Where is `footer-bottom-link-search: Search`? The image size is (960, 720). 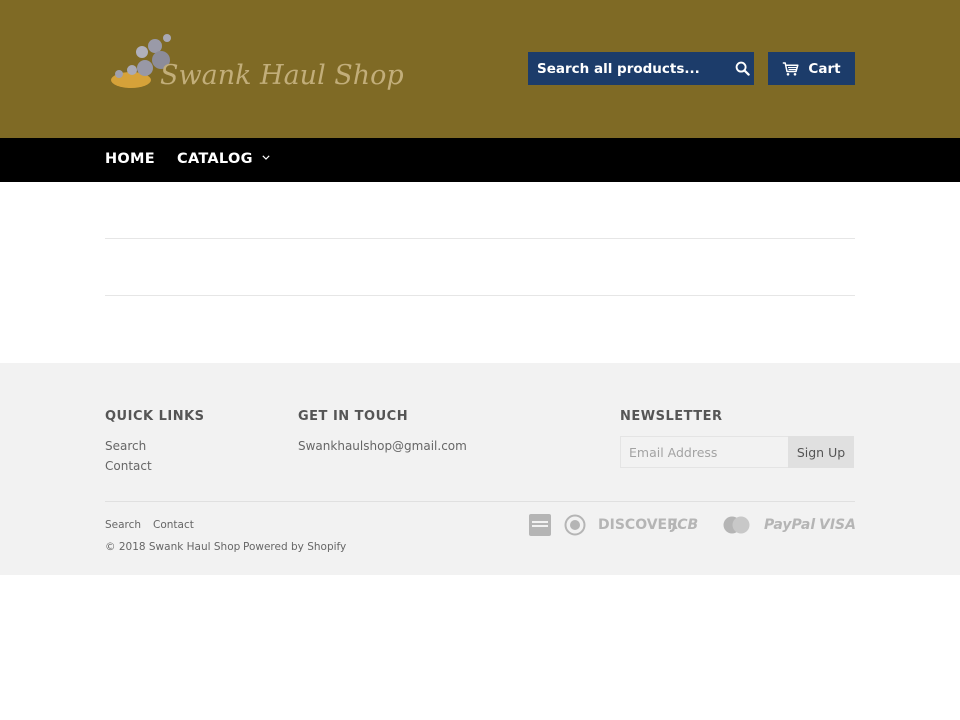
footer-bottom-link-search: Search is located at coordinates (123, 525).